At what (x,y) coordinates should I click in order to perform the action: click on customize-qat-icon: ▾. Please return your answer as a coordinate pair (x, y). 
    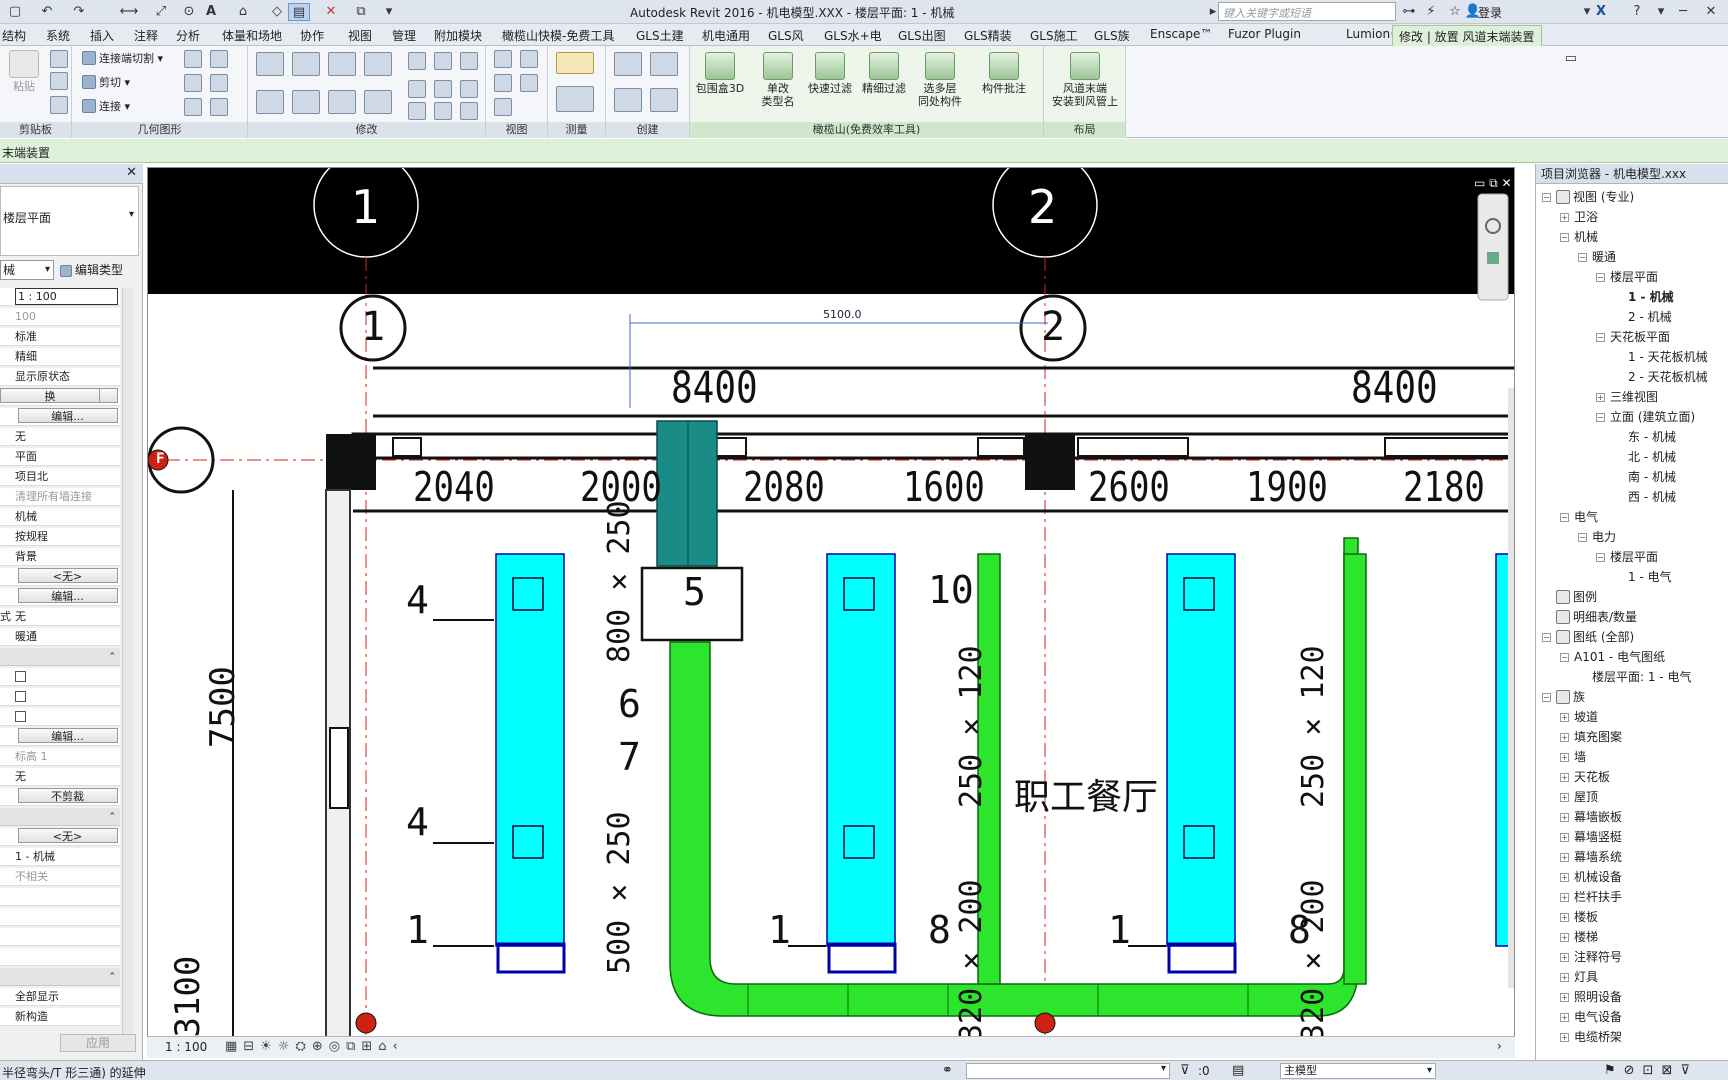
    Looking at the image, I should click on (389, 12).